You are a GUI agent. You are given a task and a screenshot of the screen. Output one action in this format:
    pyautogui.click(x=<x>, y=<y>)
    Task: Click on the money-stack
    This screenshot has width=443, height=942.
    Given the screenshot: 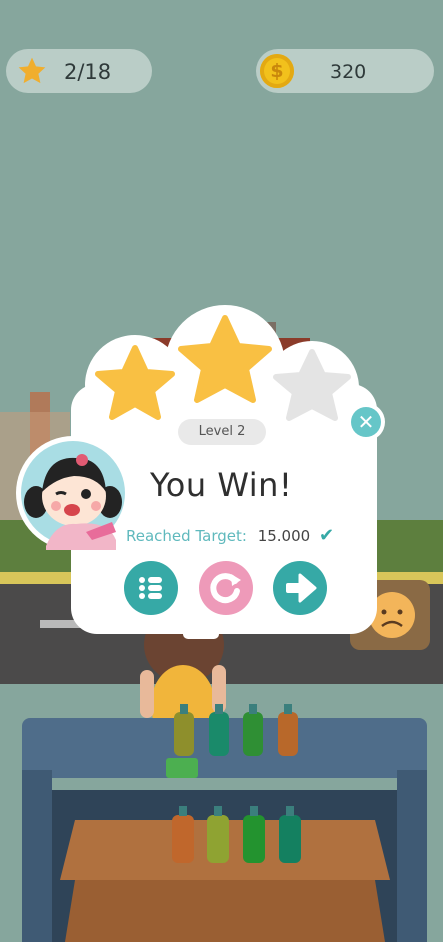 What is the action you would take?
    pyautogui.click(x=182, y=768)
    